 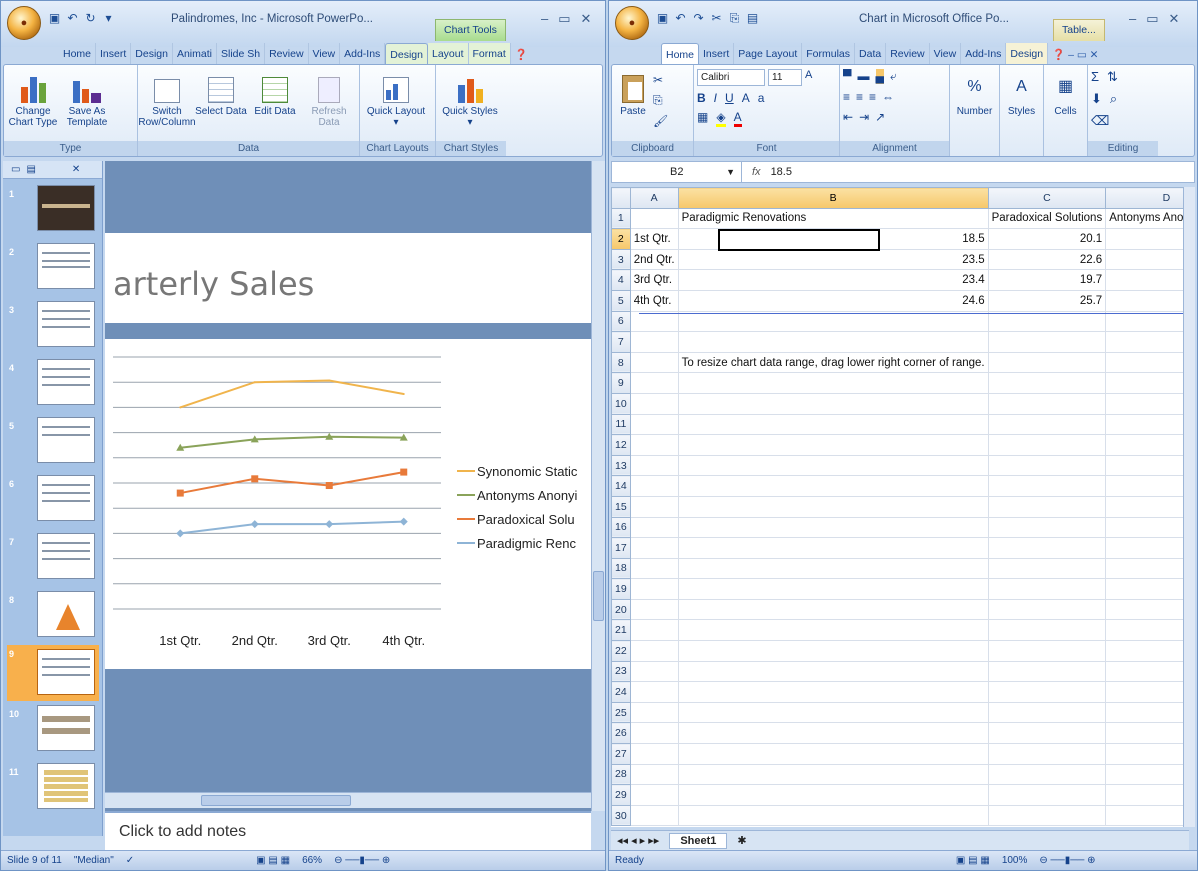 What do you see at coordinates (15, 169) in the screenshot?
I see `outline-tab-icon: ▭` at bounding box center [15, 169].